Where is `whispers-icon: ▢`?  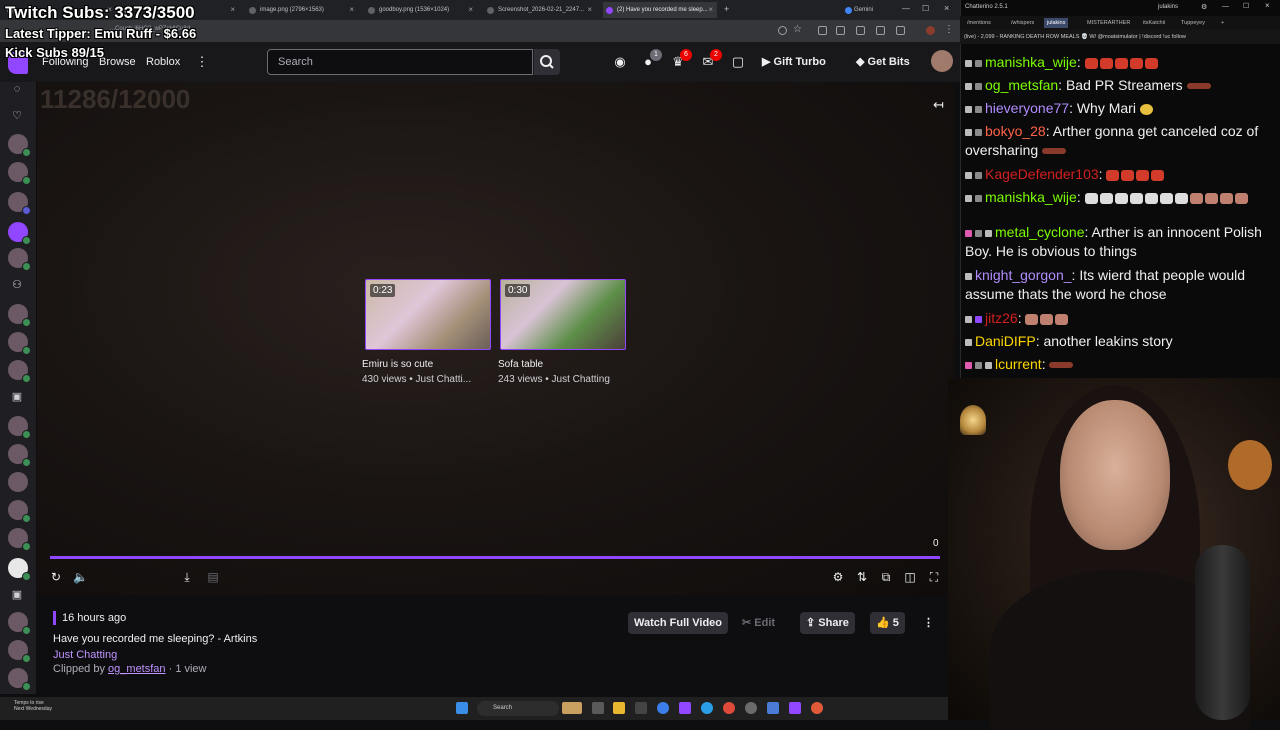
whispers-icon: ▢ is located at coordinates (738, 62).